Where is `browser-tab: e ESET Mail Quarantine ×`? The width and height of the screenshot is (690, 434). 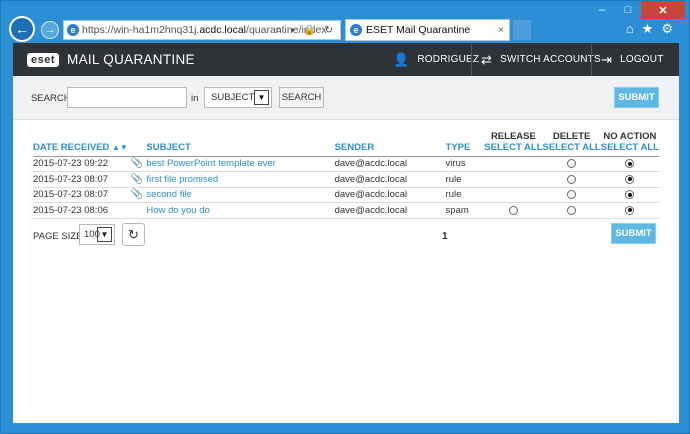 browser-tab: e ESET Mail Quarantine × is located at coordinates (427, 30).